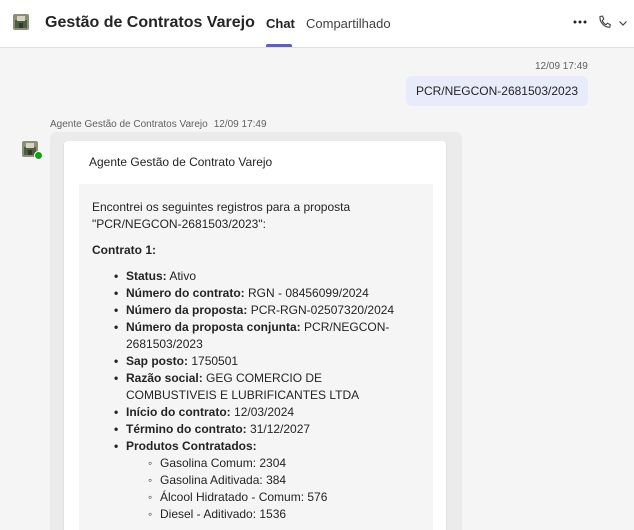 This screenshot has height=530, width=634. I want to click on field-sap-posto: Sap posto: 1750501, so click(263, 361).